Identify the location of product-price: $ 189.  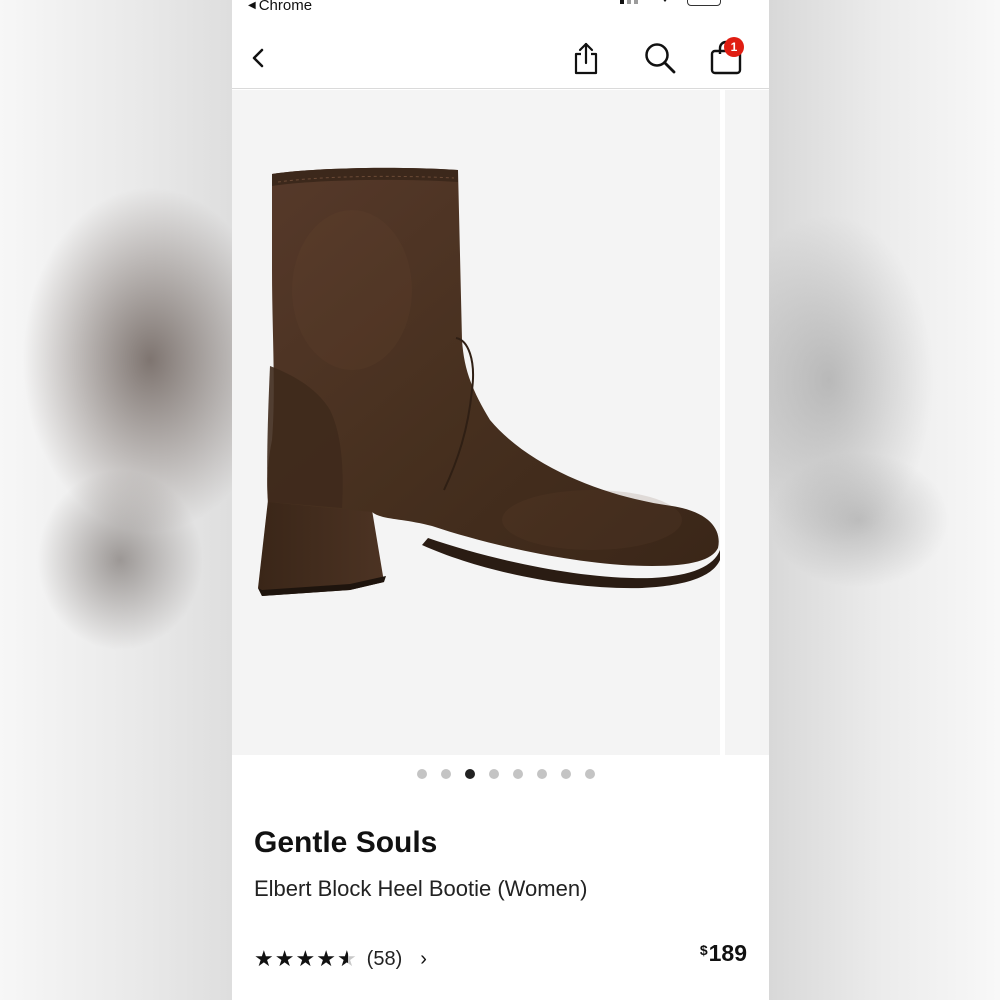
(723, 953).